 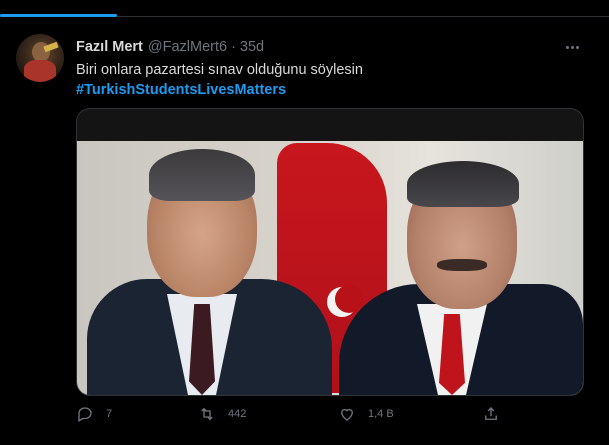 What do you see at coordinates (252, 47) in the screenshot?
I see `timestamp: 35d` at bounding box center [252, 47].